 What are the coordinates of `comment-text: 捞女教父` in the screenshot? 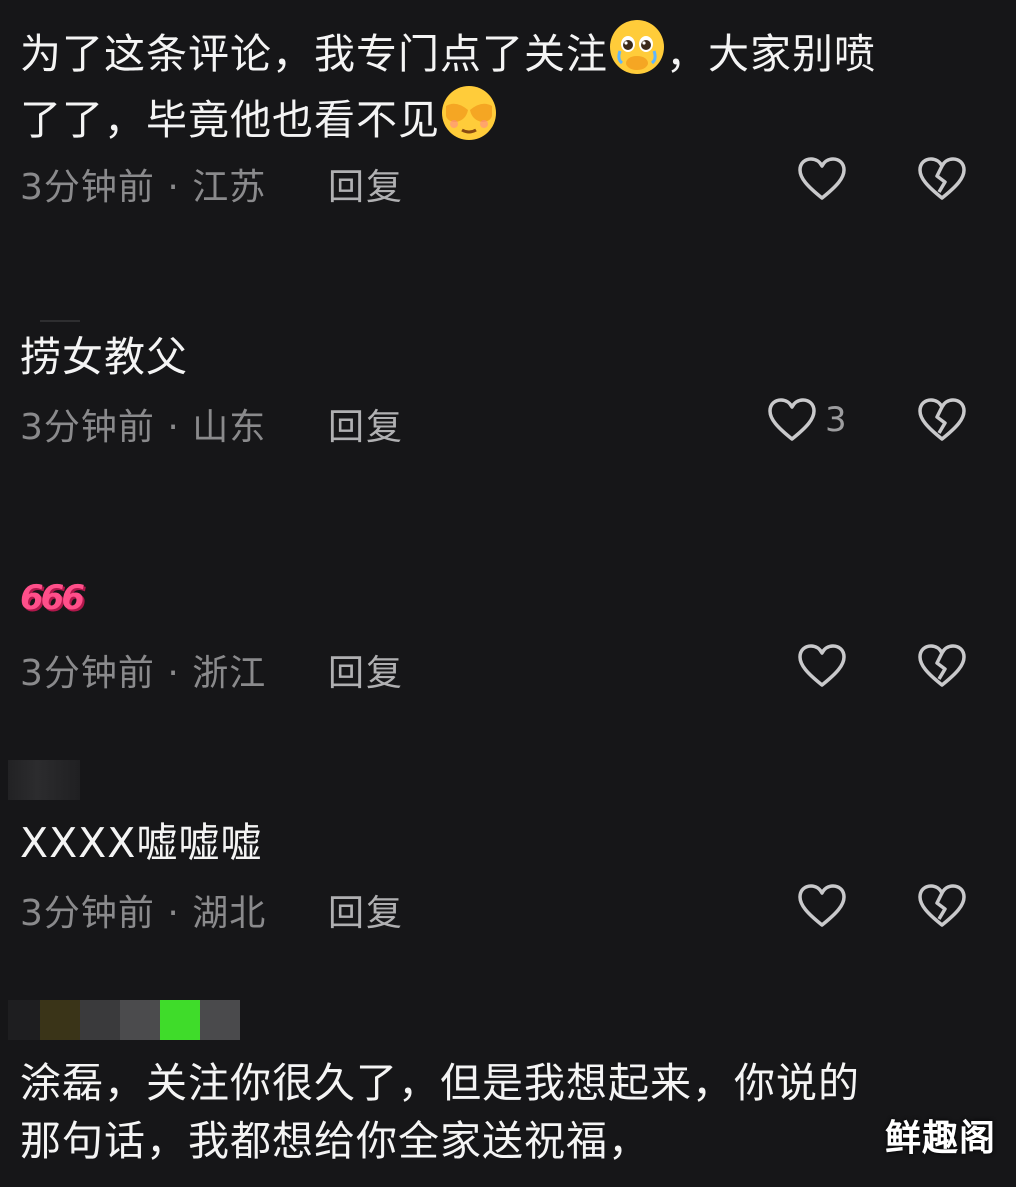 It's located at (104, 357).